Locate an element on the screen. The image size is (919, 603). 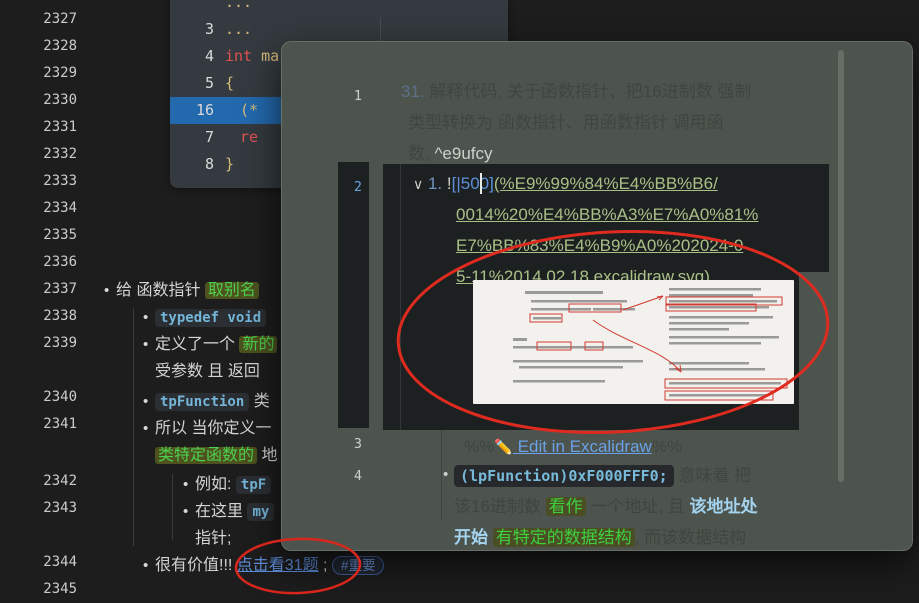
code-token: } is located at coordinates (230, 164).